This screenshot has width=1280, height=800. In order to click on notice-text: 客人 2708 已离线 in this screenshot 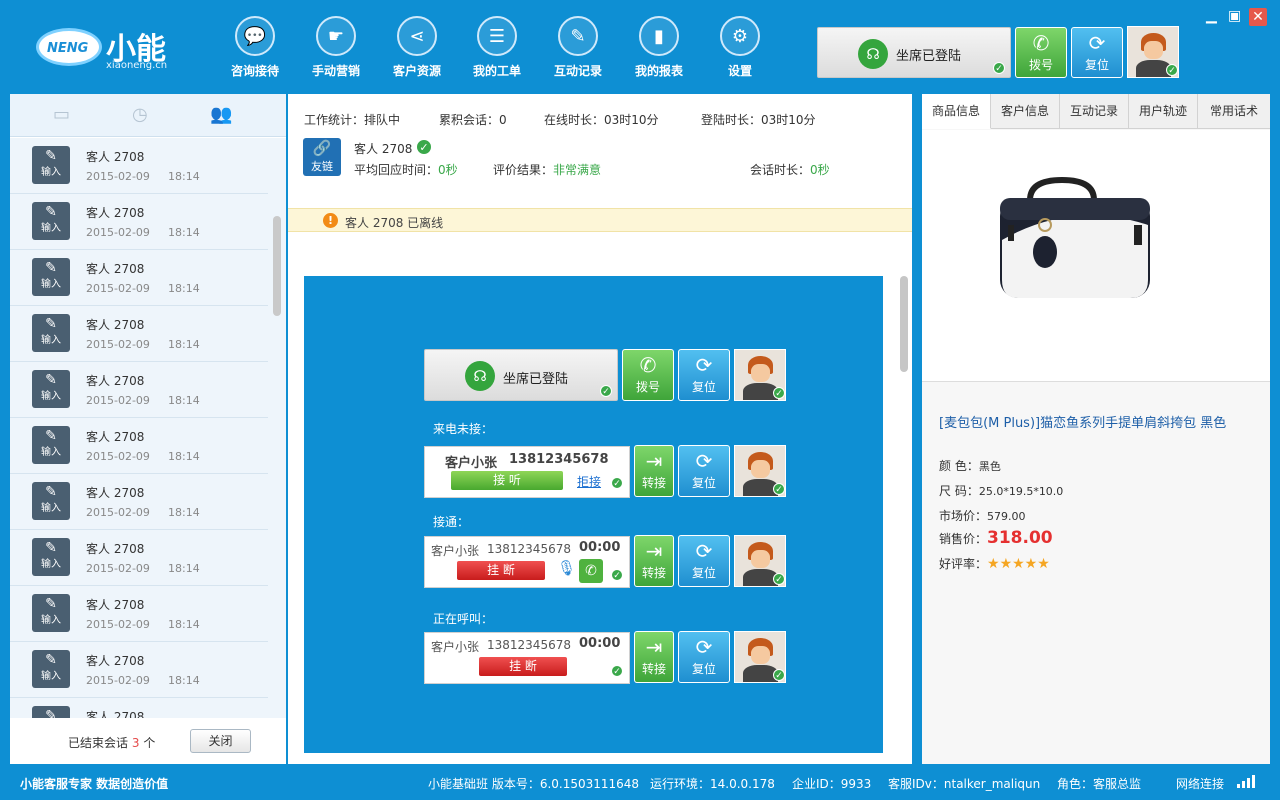, I will do `click(394, 223)`.